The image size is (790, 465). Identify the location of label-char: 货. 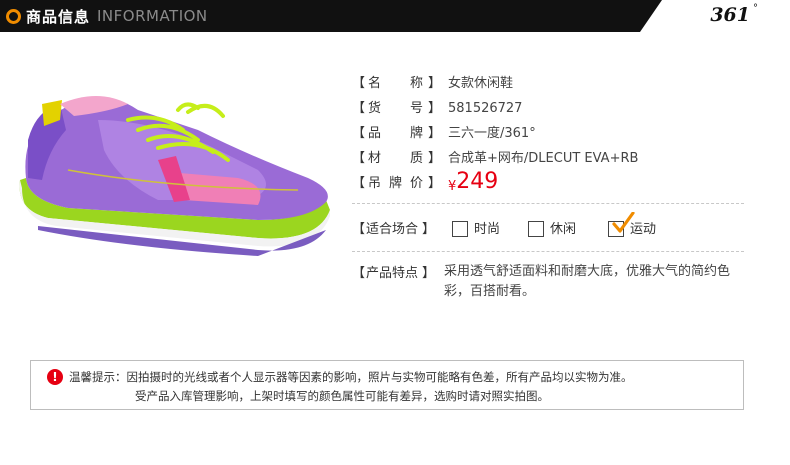
(375, 108).